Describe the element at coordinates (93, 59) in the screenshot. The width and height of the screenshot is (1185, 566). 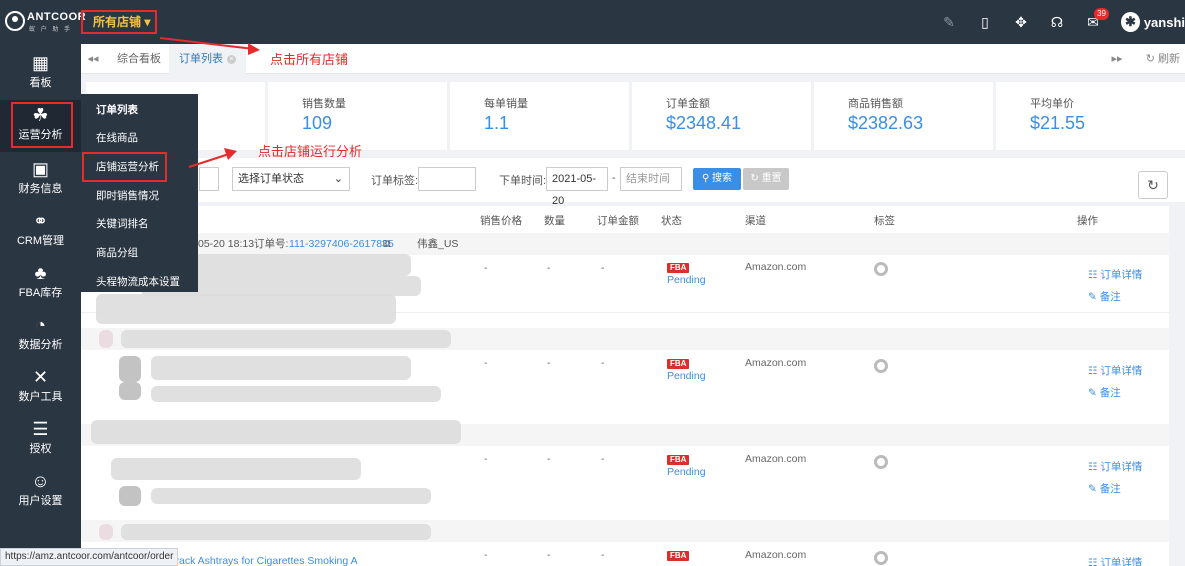
I see `tabs-prev-icon: ◂◂` at that location.